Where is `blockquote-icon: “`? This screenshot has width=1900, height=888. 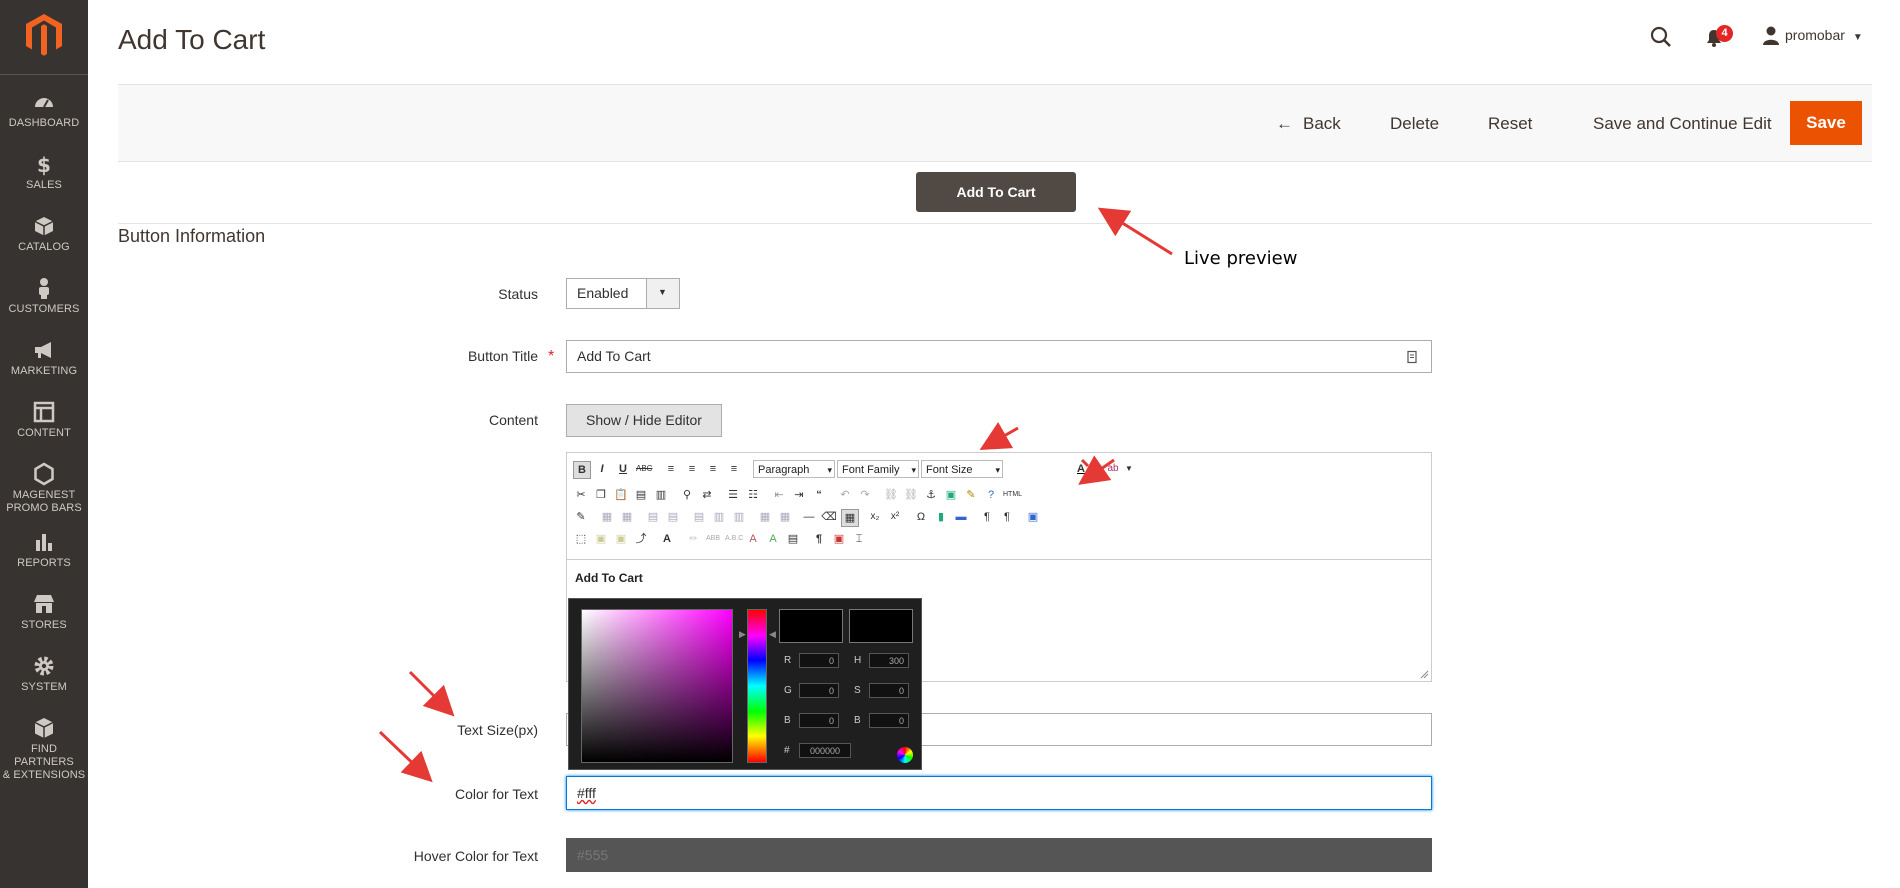
blockquote-icon: “ is located at coordinates (819, 495).